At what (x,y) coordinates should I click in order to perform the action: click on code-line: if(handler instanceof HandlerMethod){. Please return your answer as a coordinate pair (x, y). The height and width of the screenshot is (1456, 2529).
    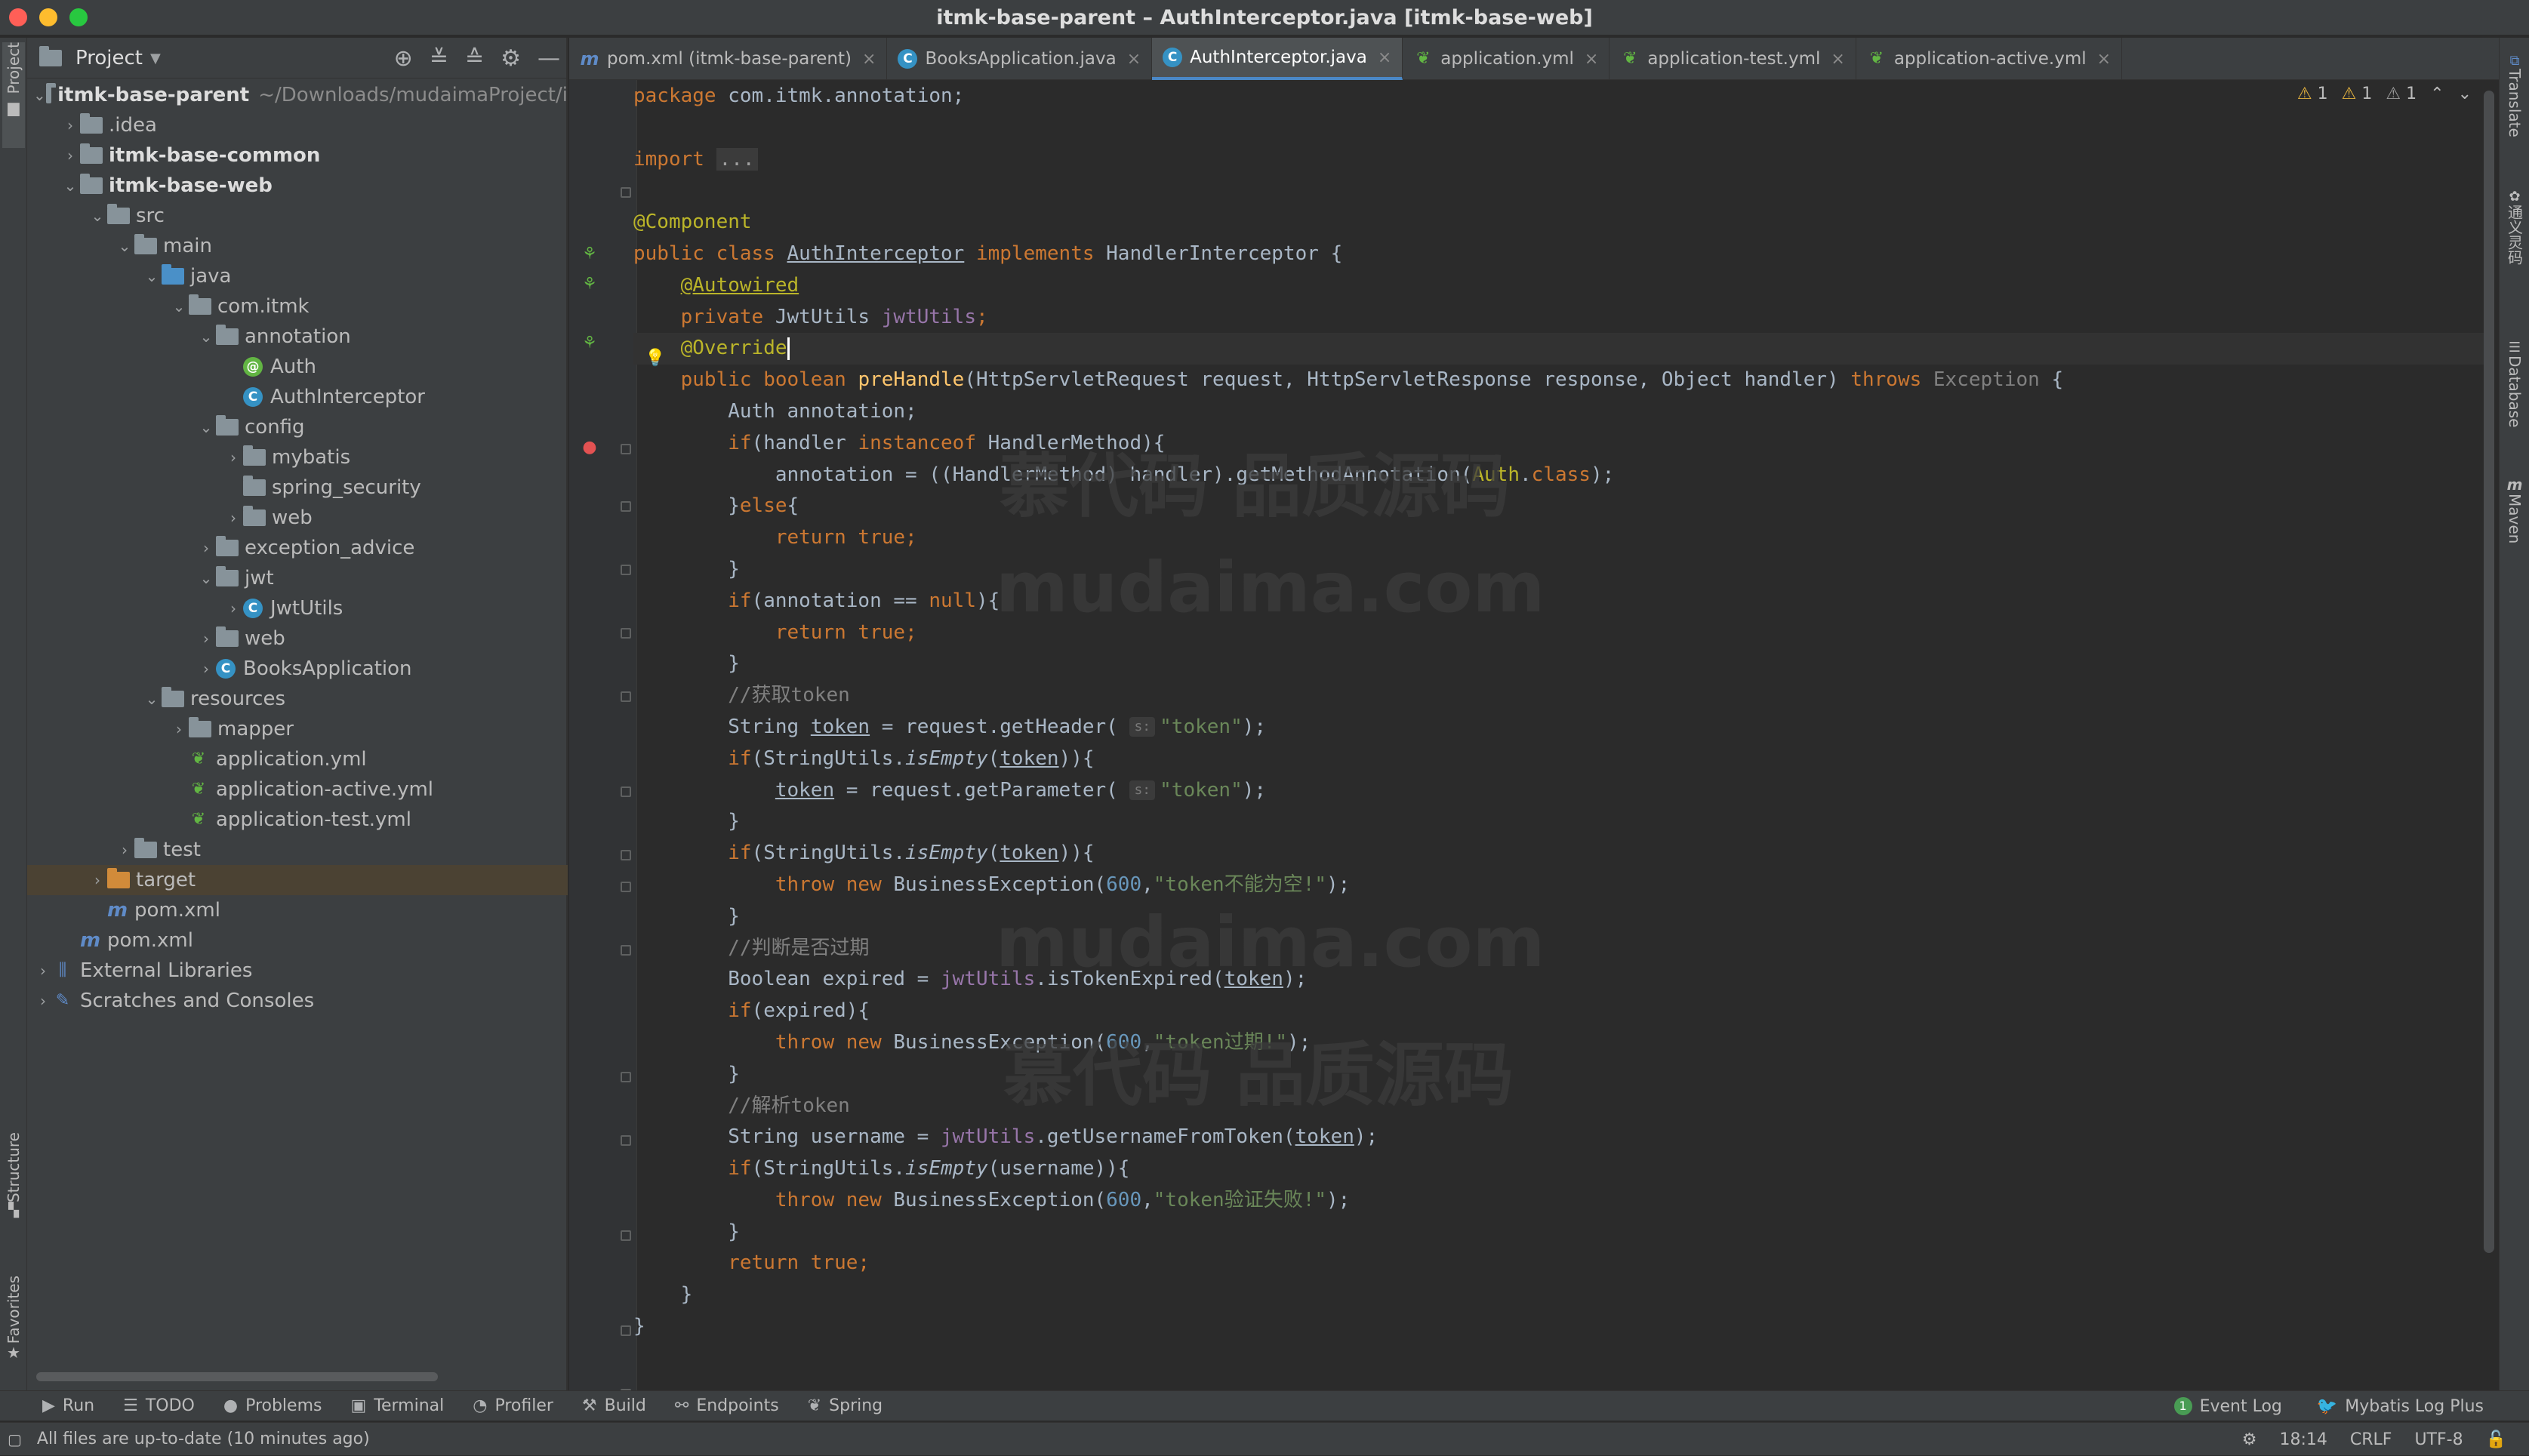
    Looking at the image, I should click on (1561, 444).